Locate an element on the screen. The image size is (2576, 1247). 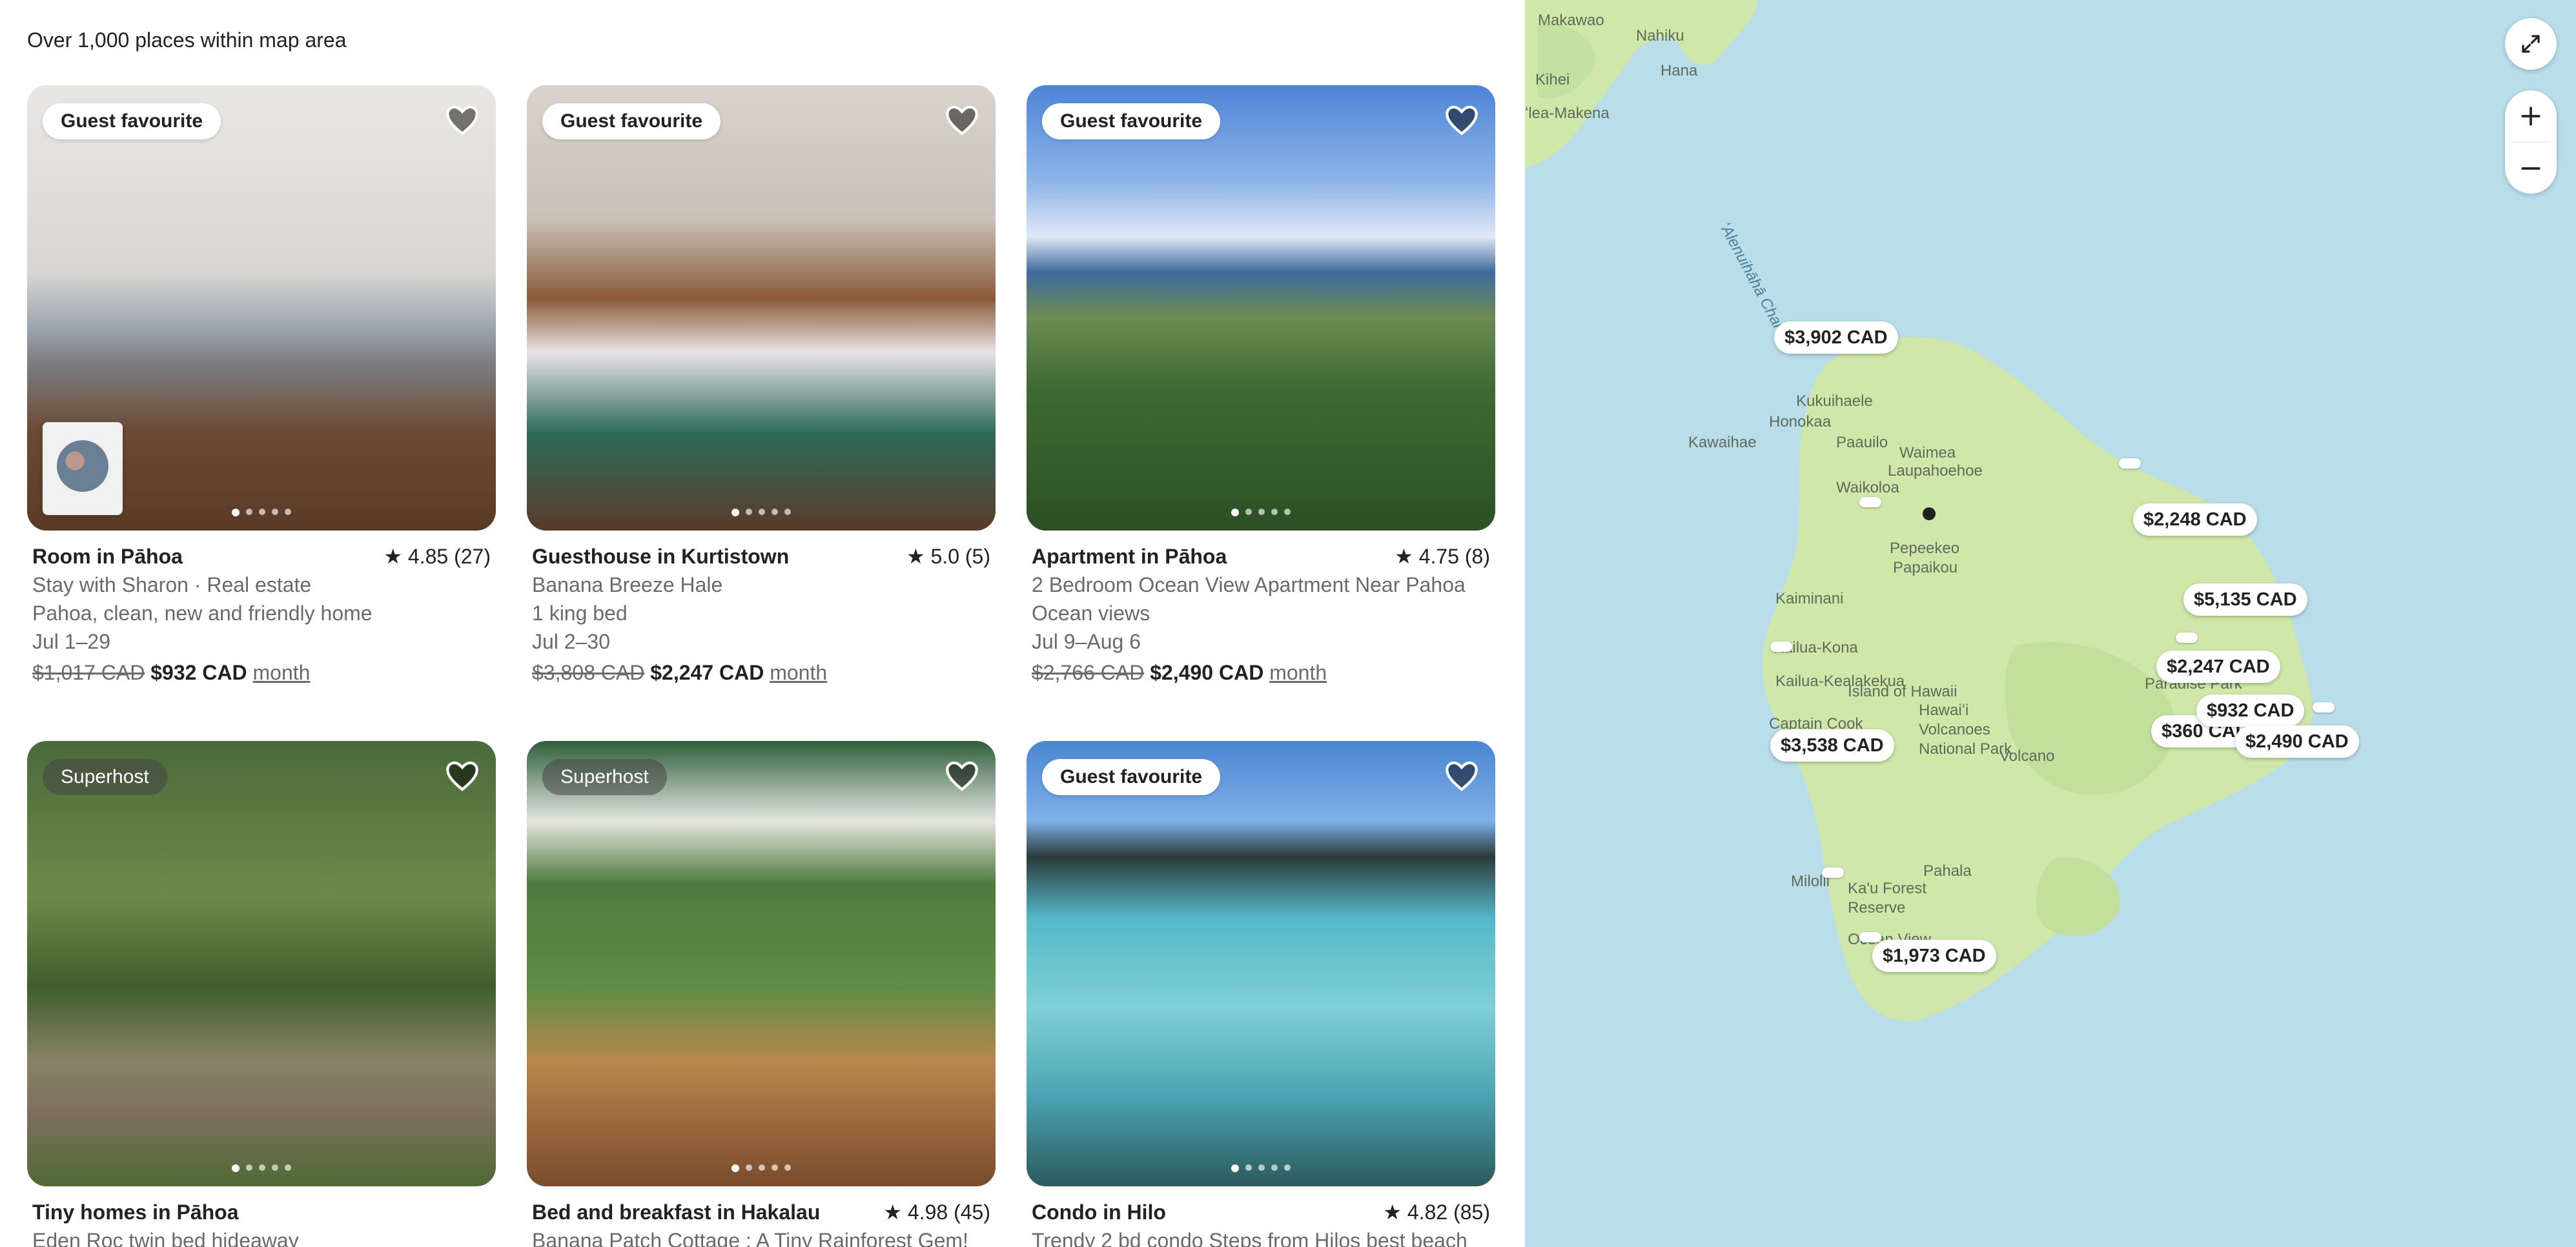
zoom-controls is located at coordinates (2531, 142).